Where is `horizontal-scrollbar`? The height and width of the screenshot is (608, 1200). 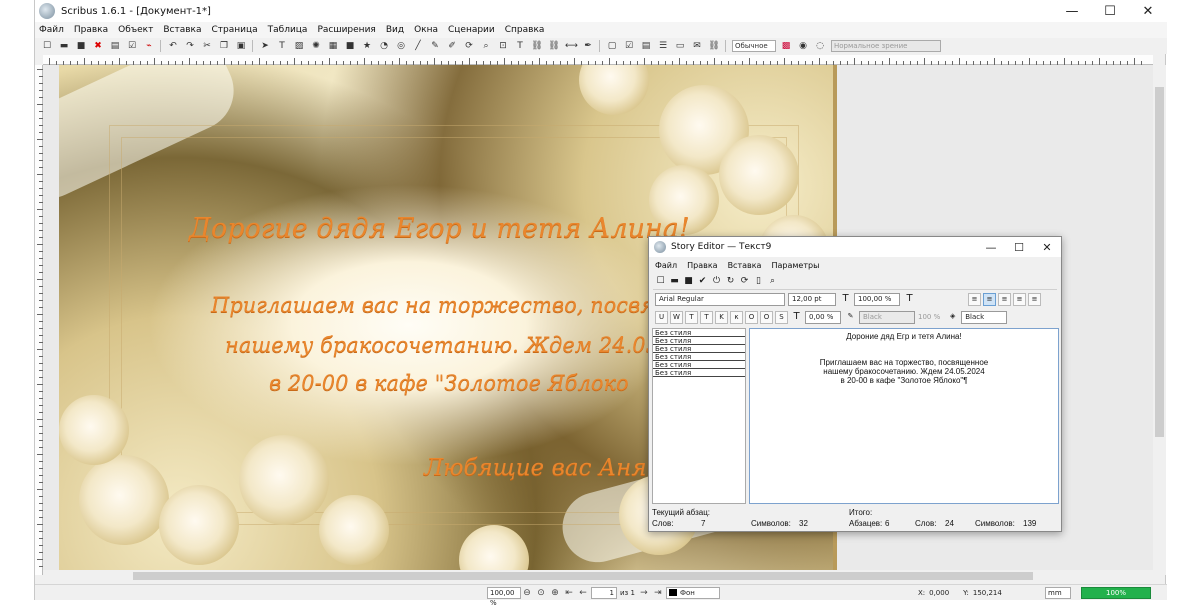 horizontal-scrollbar is located at coordinates (598, 576).